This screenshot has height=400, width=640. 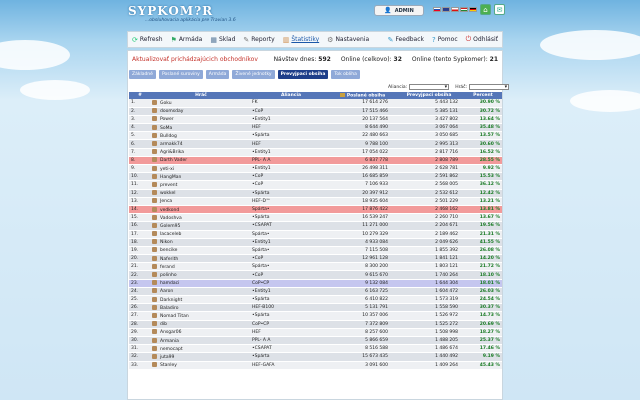 What do you see at coordinates (489, 87) in the screenshot?
I see `player-select` at bounding box center [489, 87].